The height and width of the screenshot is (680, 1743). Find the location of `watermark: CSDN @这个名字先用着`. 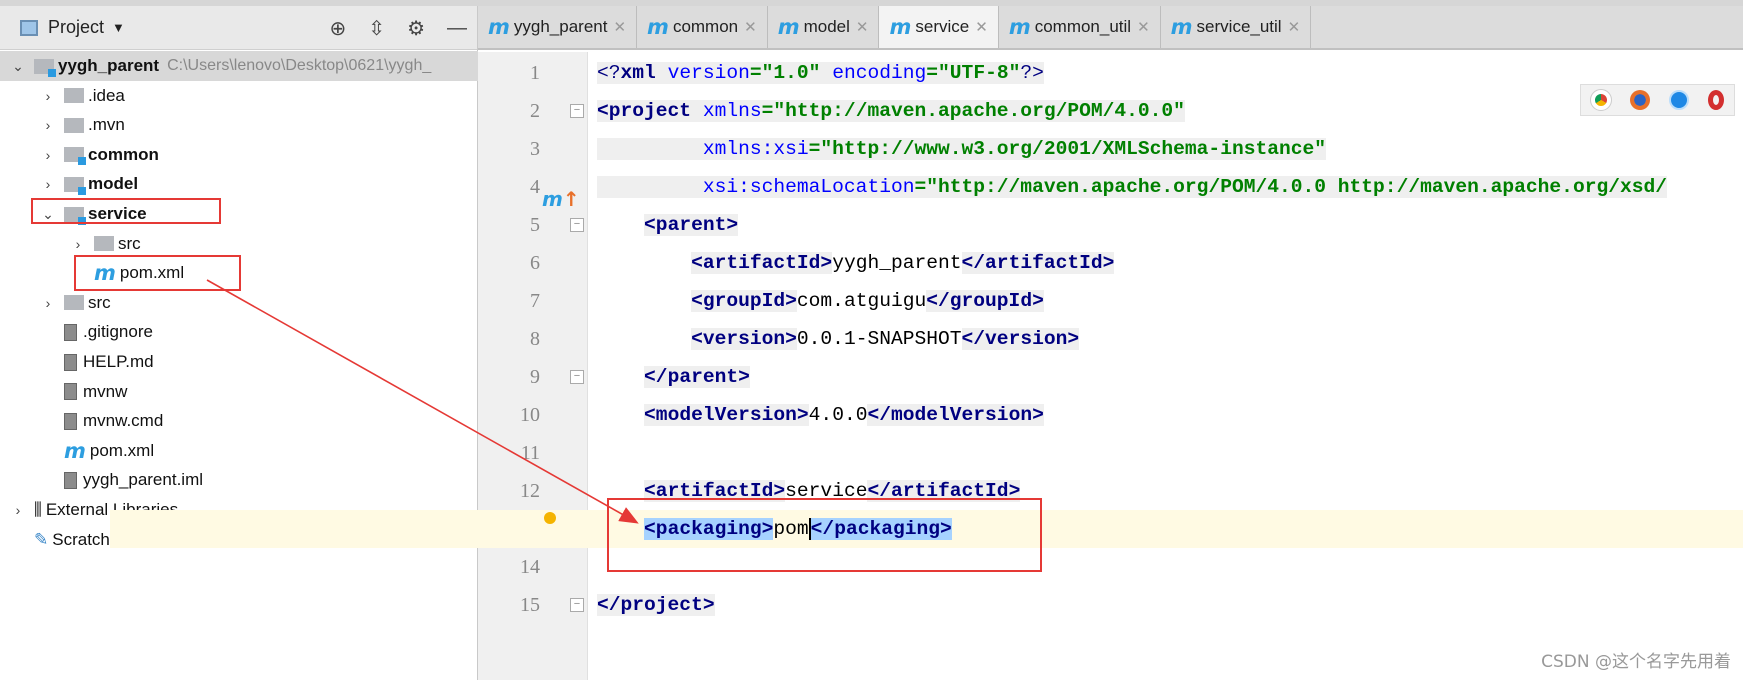

watermark: CSDN @这个名字先用着 is located at coordinates (1636, 662).